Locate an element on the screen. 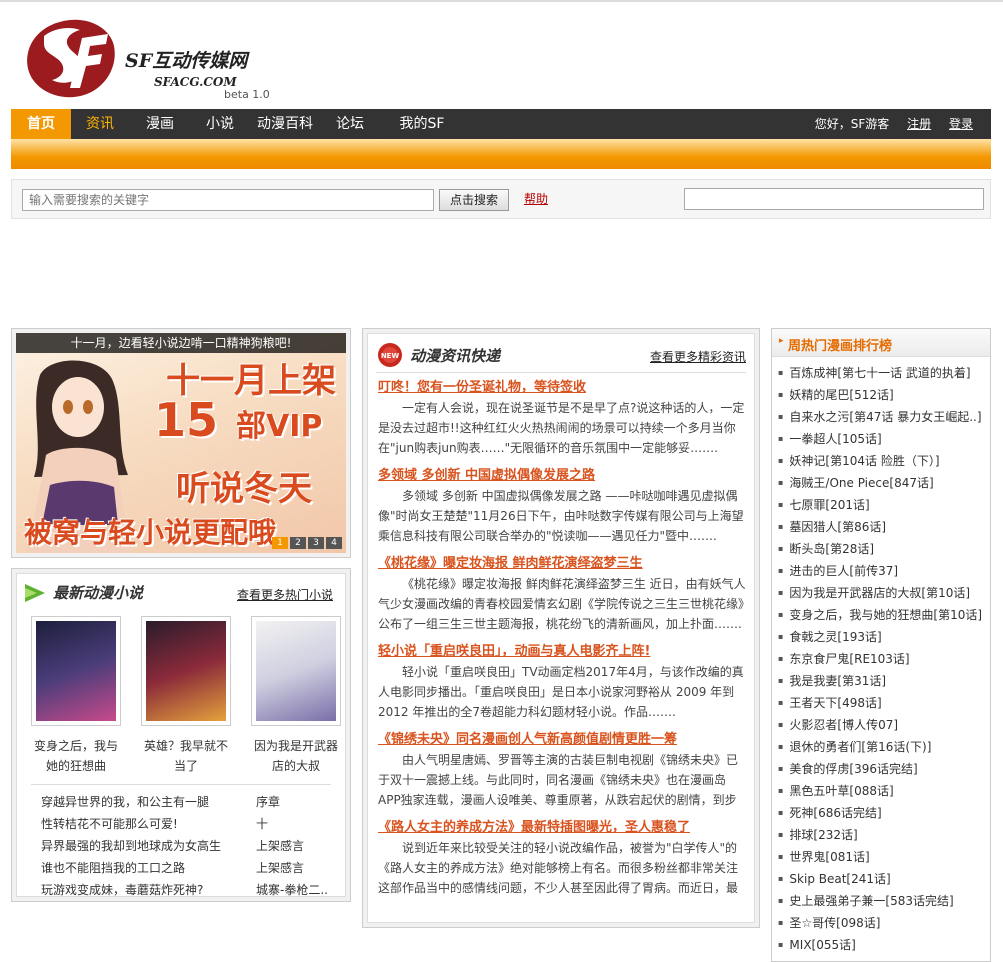 The height and width of the screenshot is (962, 1003). book-title: 因为我是开武器店的大叔 is located at coordinates (296, 756).